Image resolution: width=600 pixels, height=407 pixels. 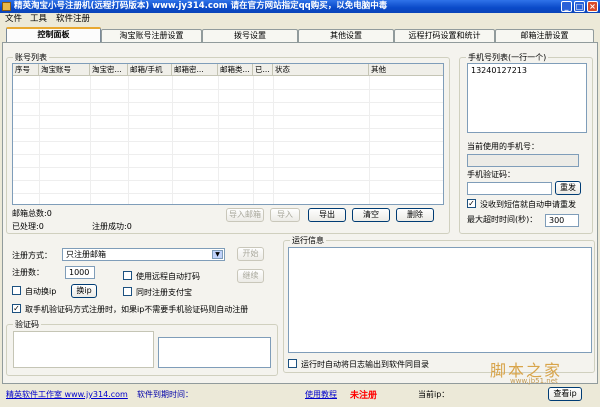 What do you see at coordinates (300, 19) in the screenshot?
I see `menu-bar: 文件 工具 软件注册` at bounding box center [300, 19].